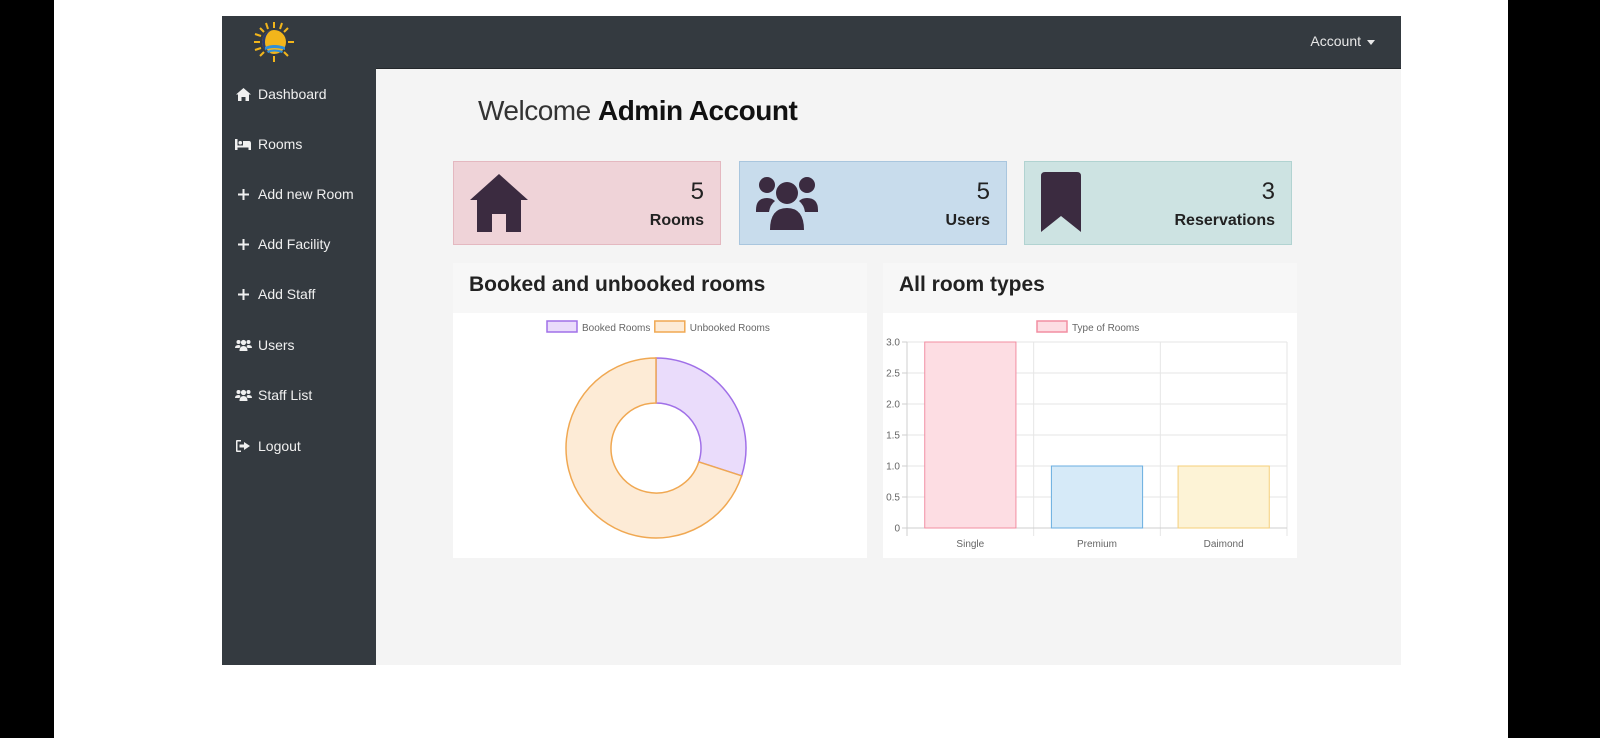 Image resolution: width=1600 pixels, height=738 pixels. Describe the element at coordinates (274, 42) in the screenshot. I see `hotel-logo-icon` at that location.